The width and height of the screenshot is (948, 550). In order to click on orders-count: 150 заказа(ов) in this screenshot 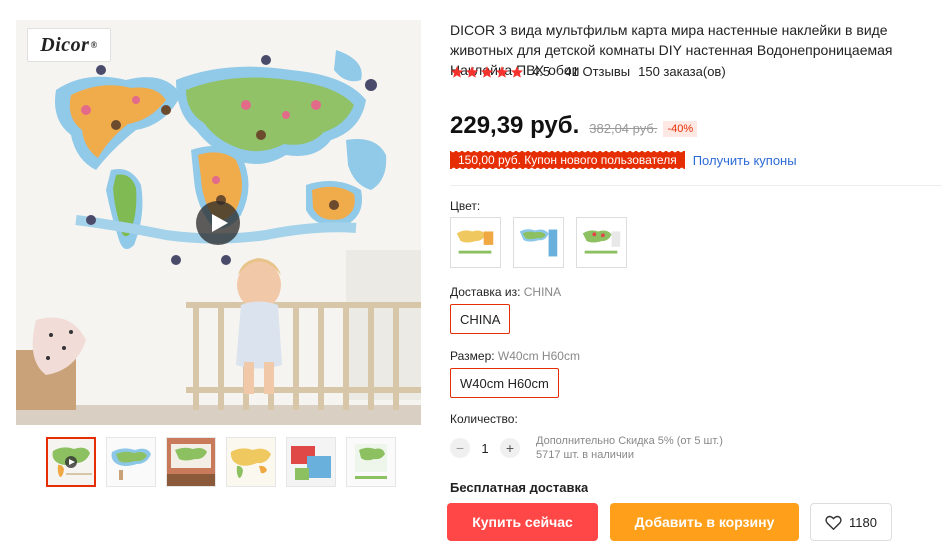, I will do `click(682, 71)`.